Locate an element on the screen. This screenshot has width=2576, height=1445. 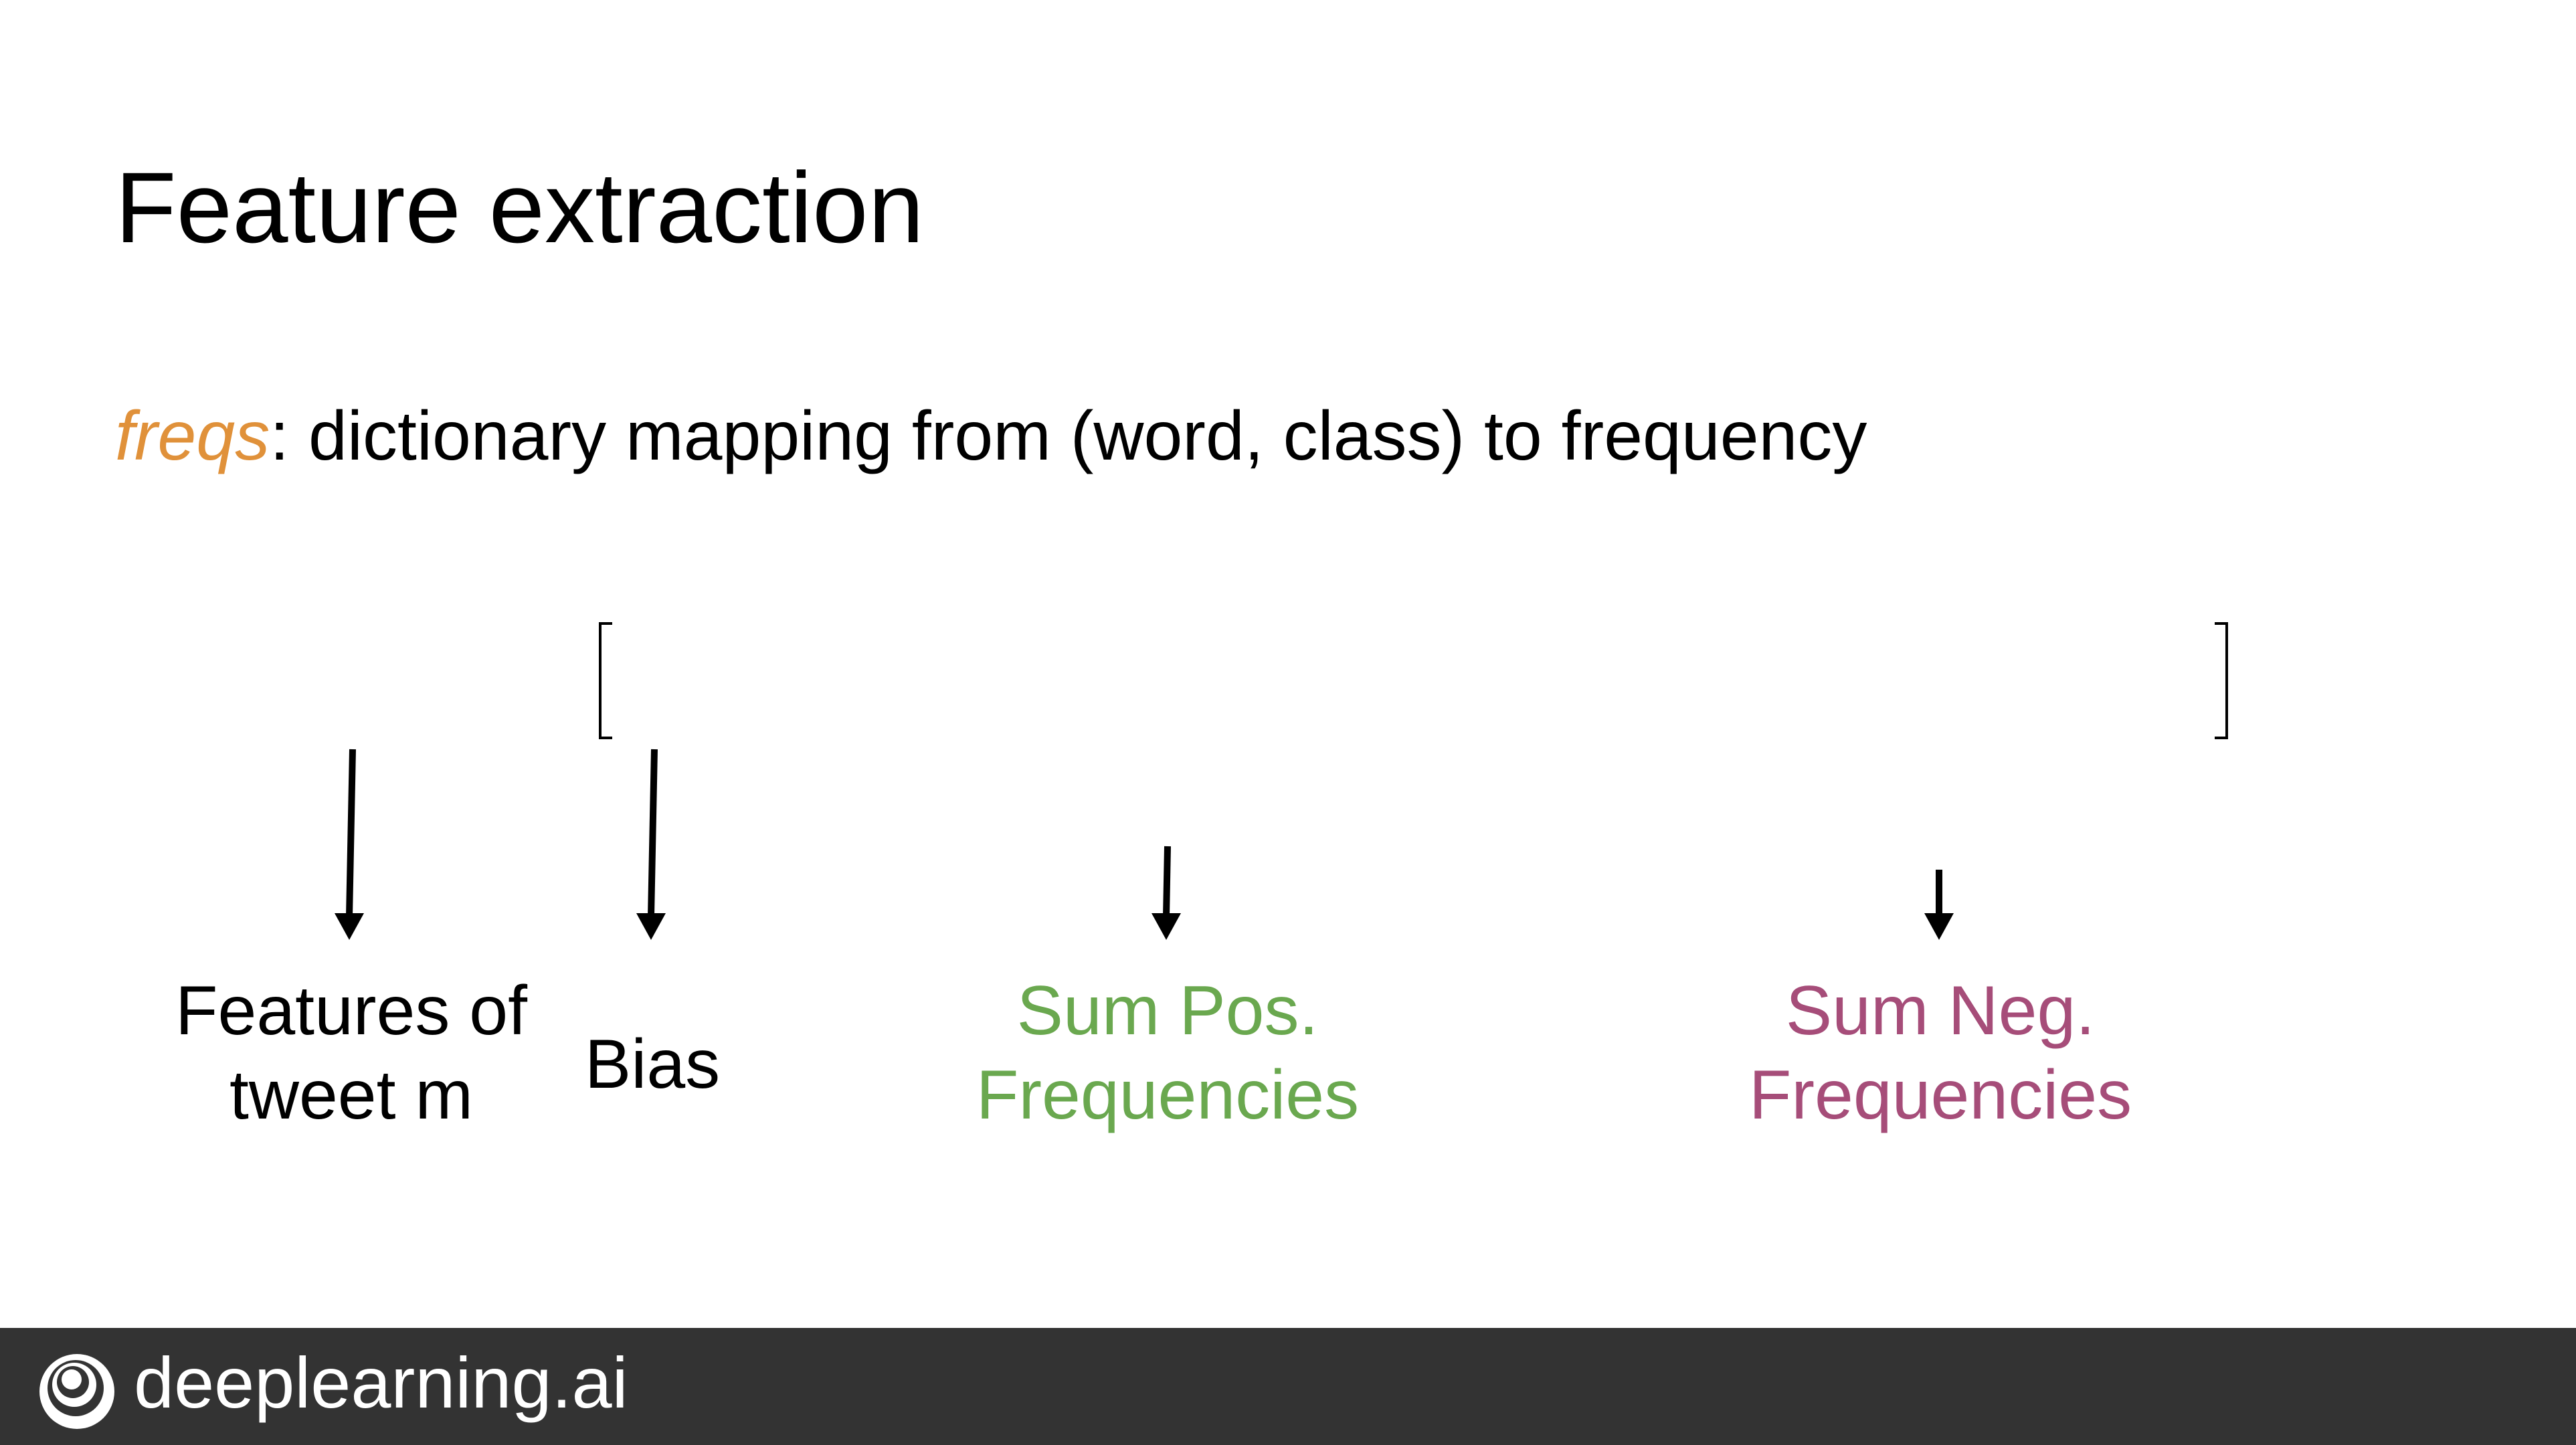
label-sum-pos-line-2: Frequencies is located at coordinates (1168, 1095).